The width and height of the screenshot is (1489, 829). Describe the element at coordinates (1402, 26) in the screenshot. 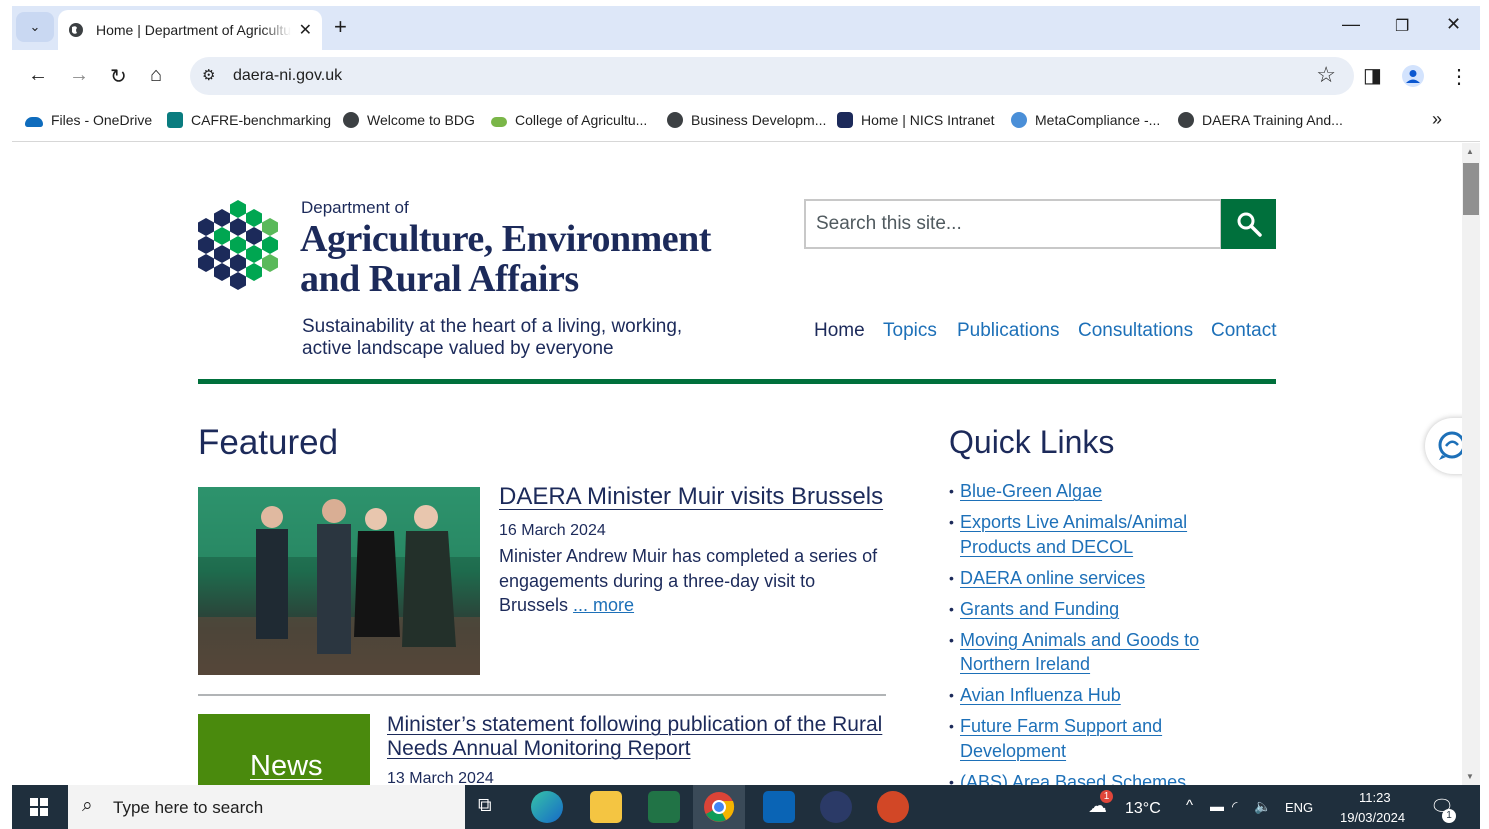

I see `restore-icon: ❐` at that location.